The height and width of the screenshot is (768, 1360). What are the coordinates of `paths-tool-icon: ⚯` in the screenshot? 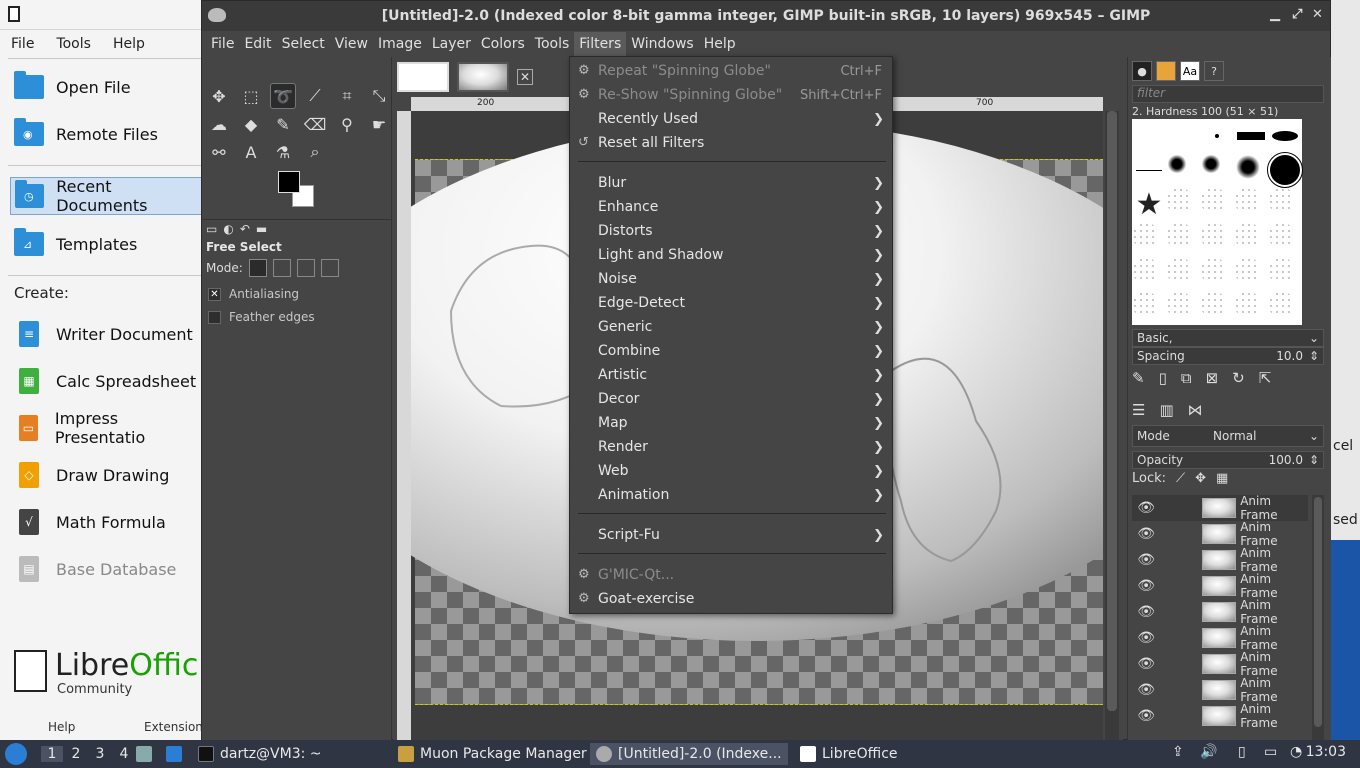 It's located at (219, 152).